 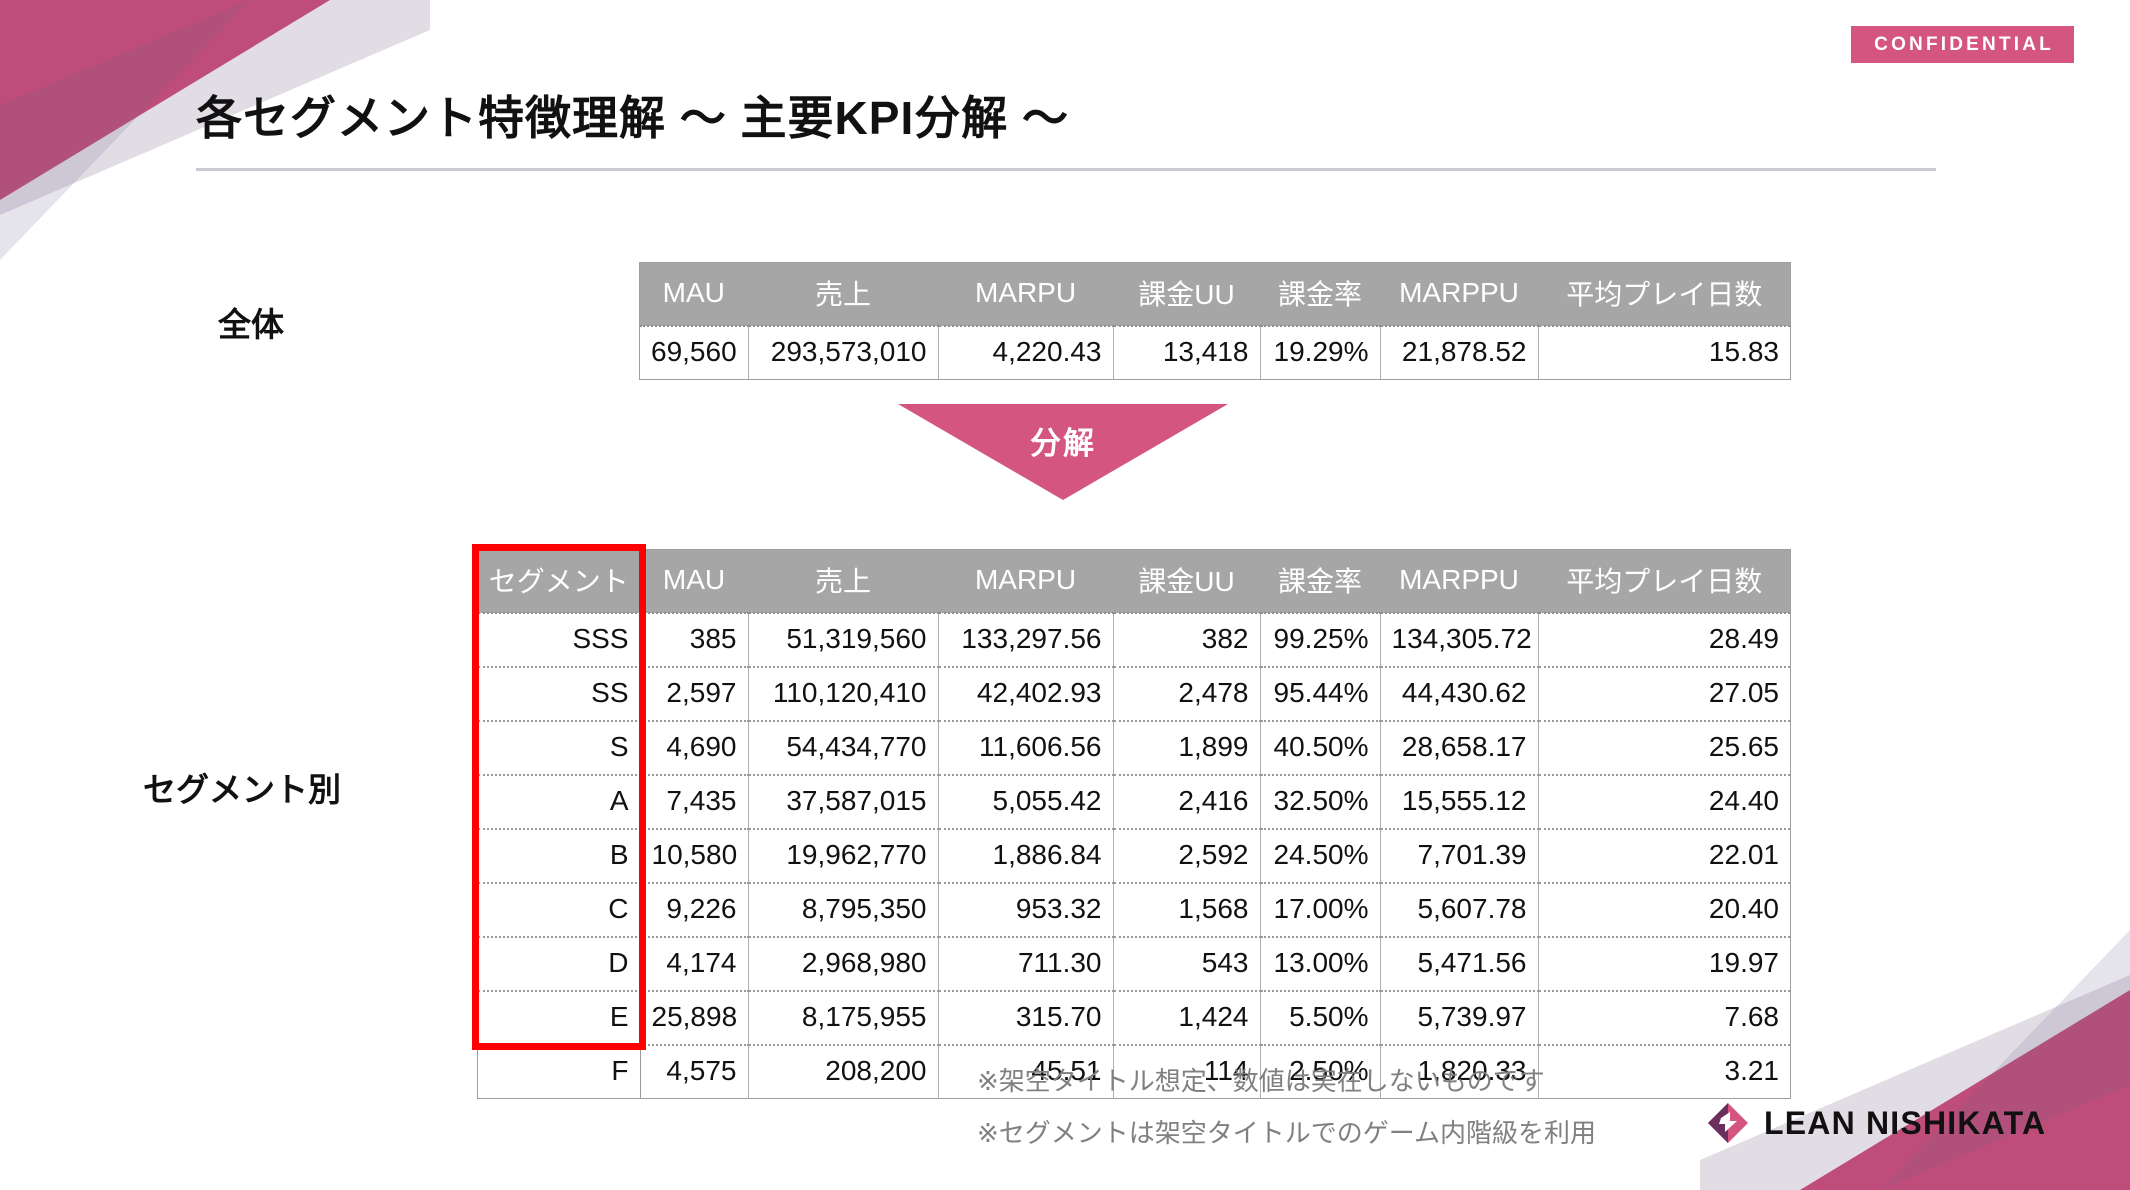 What do you see at coordinates (843, 855) in the screenshot?
I see `segment-table-cell: 19,962,770` at bounding box center [843, 855].